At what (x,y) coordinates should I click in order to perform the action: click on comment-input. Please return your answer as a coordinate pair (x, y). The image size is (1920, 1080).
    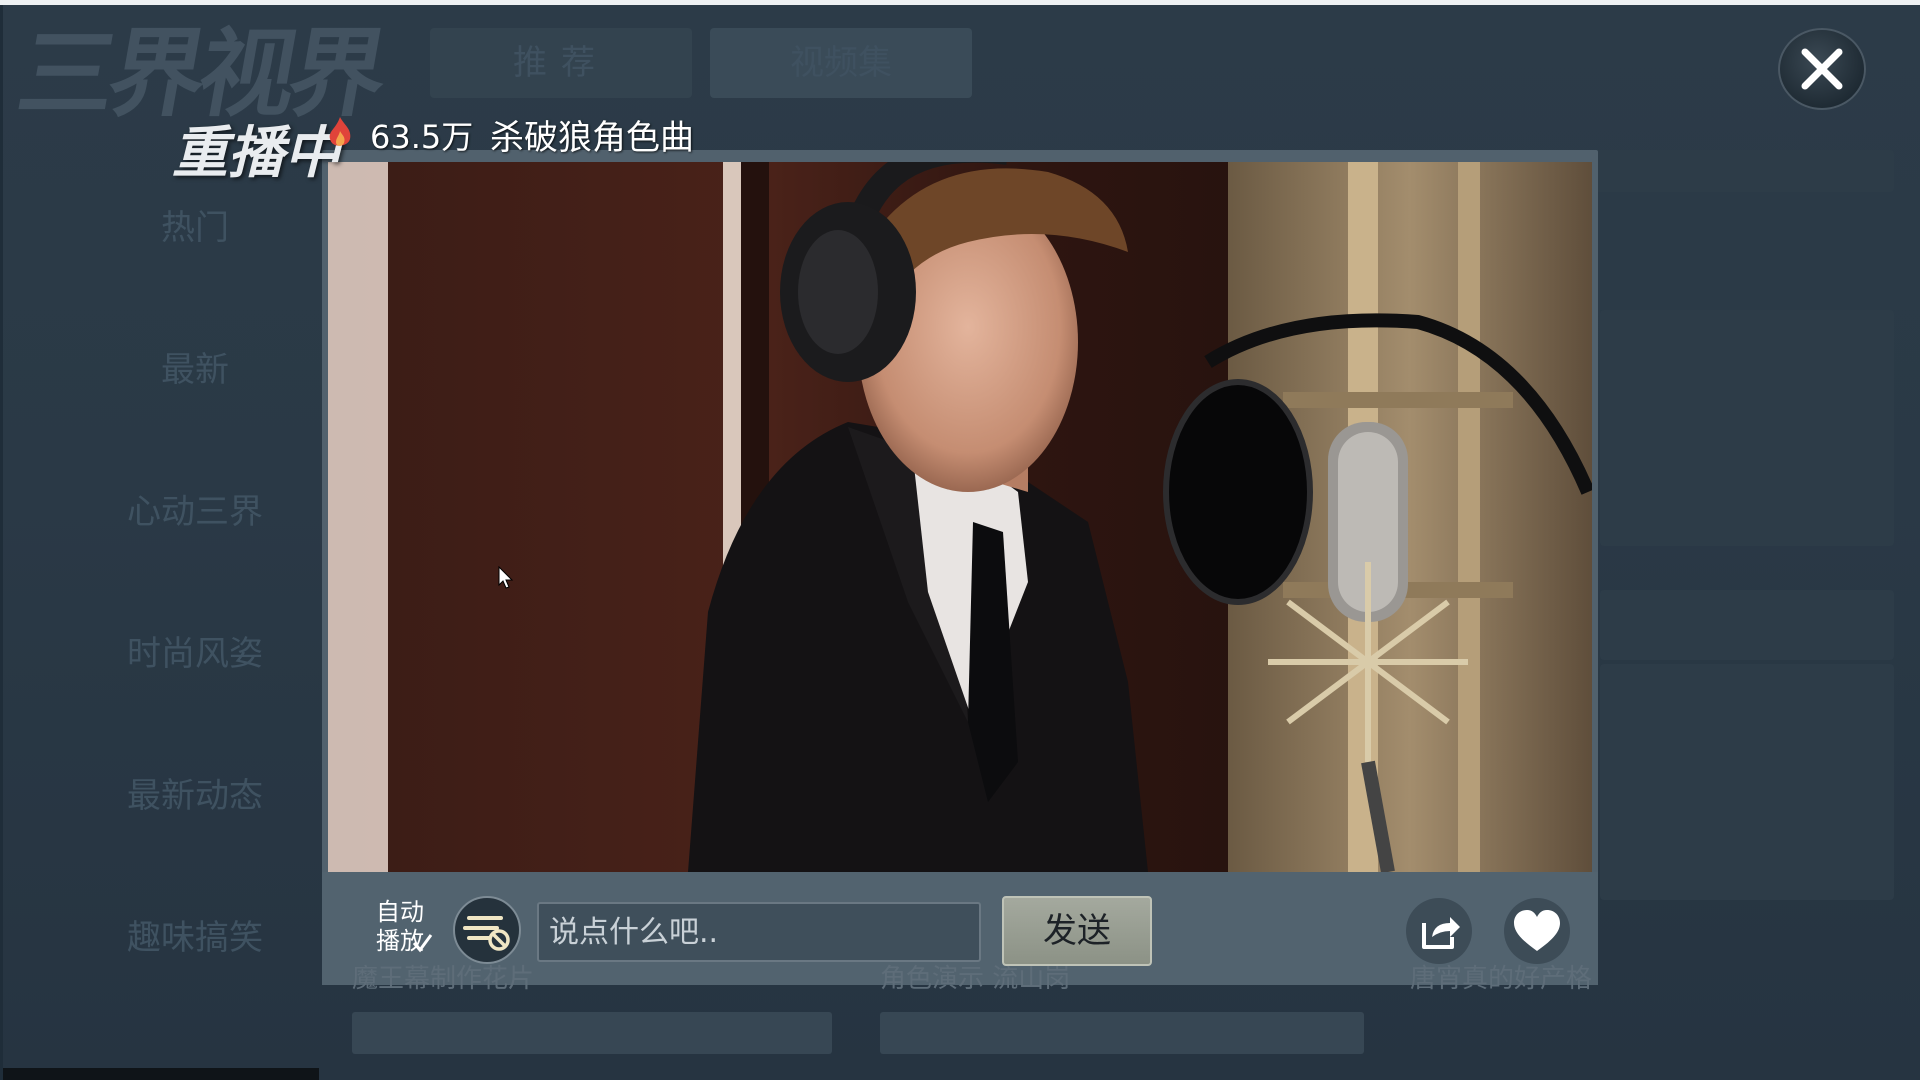
    Looking at the image, I should click on (759, 932).